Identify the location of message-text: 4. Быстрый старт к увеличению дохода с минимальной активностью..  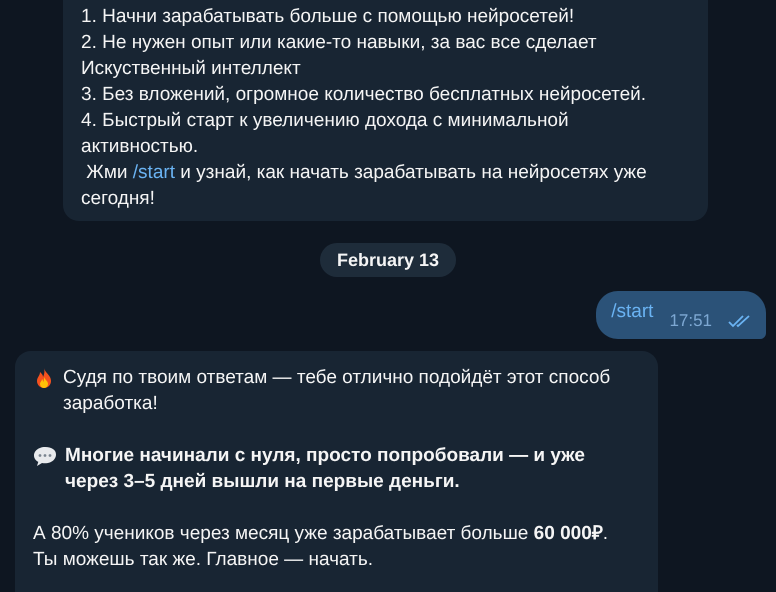
(325, 134).